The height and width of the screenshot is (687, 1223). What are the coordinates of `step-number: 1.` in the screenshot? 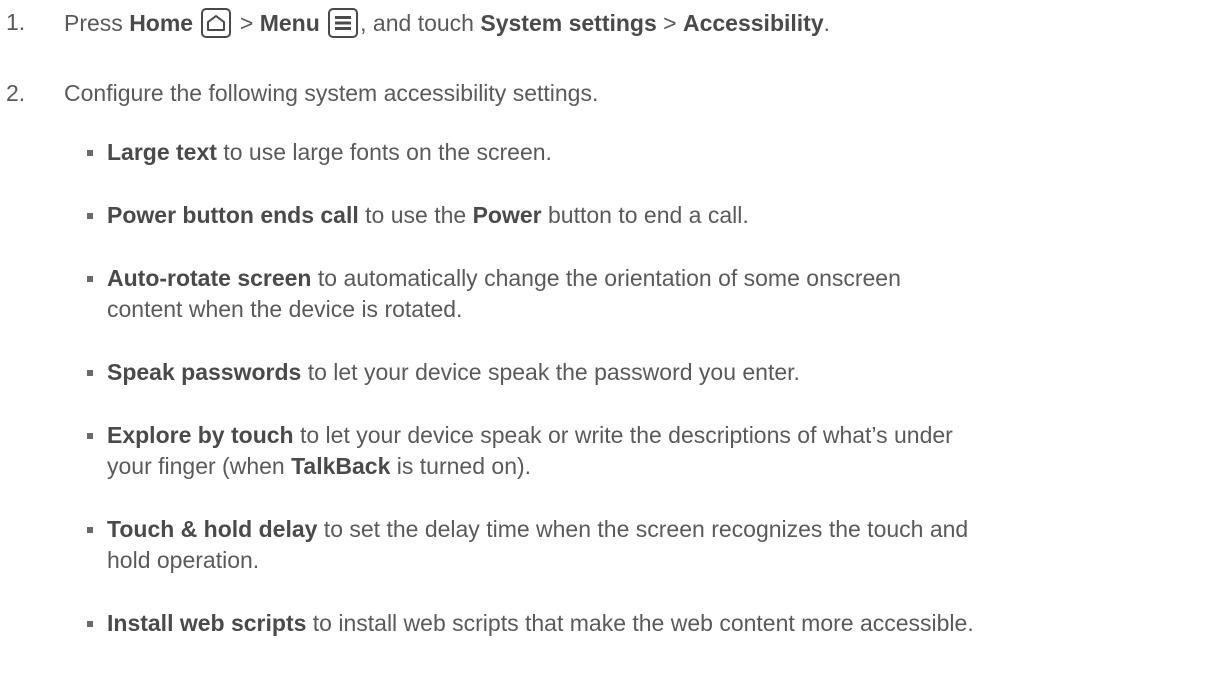 It's located at (16, 22).